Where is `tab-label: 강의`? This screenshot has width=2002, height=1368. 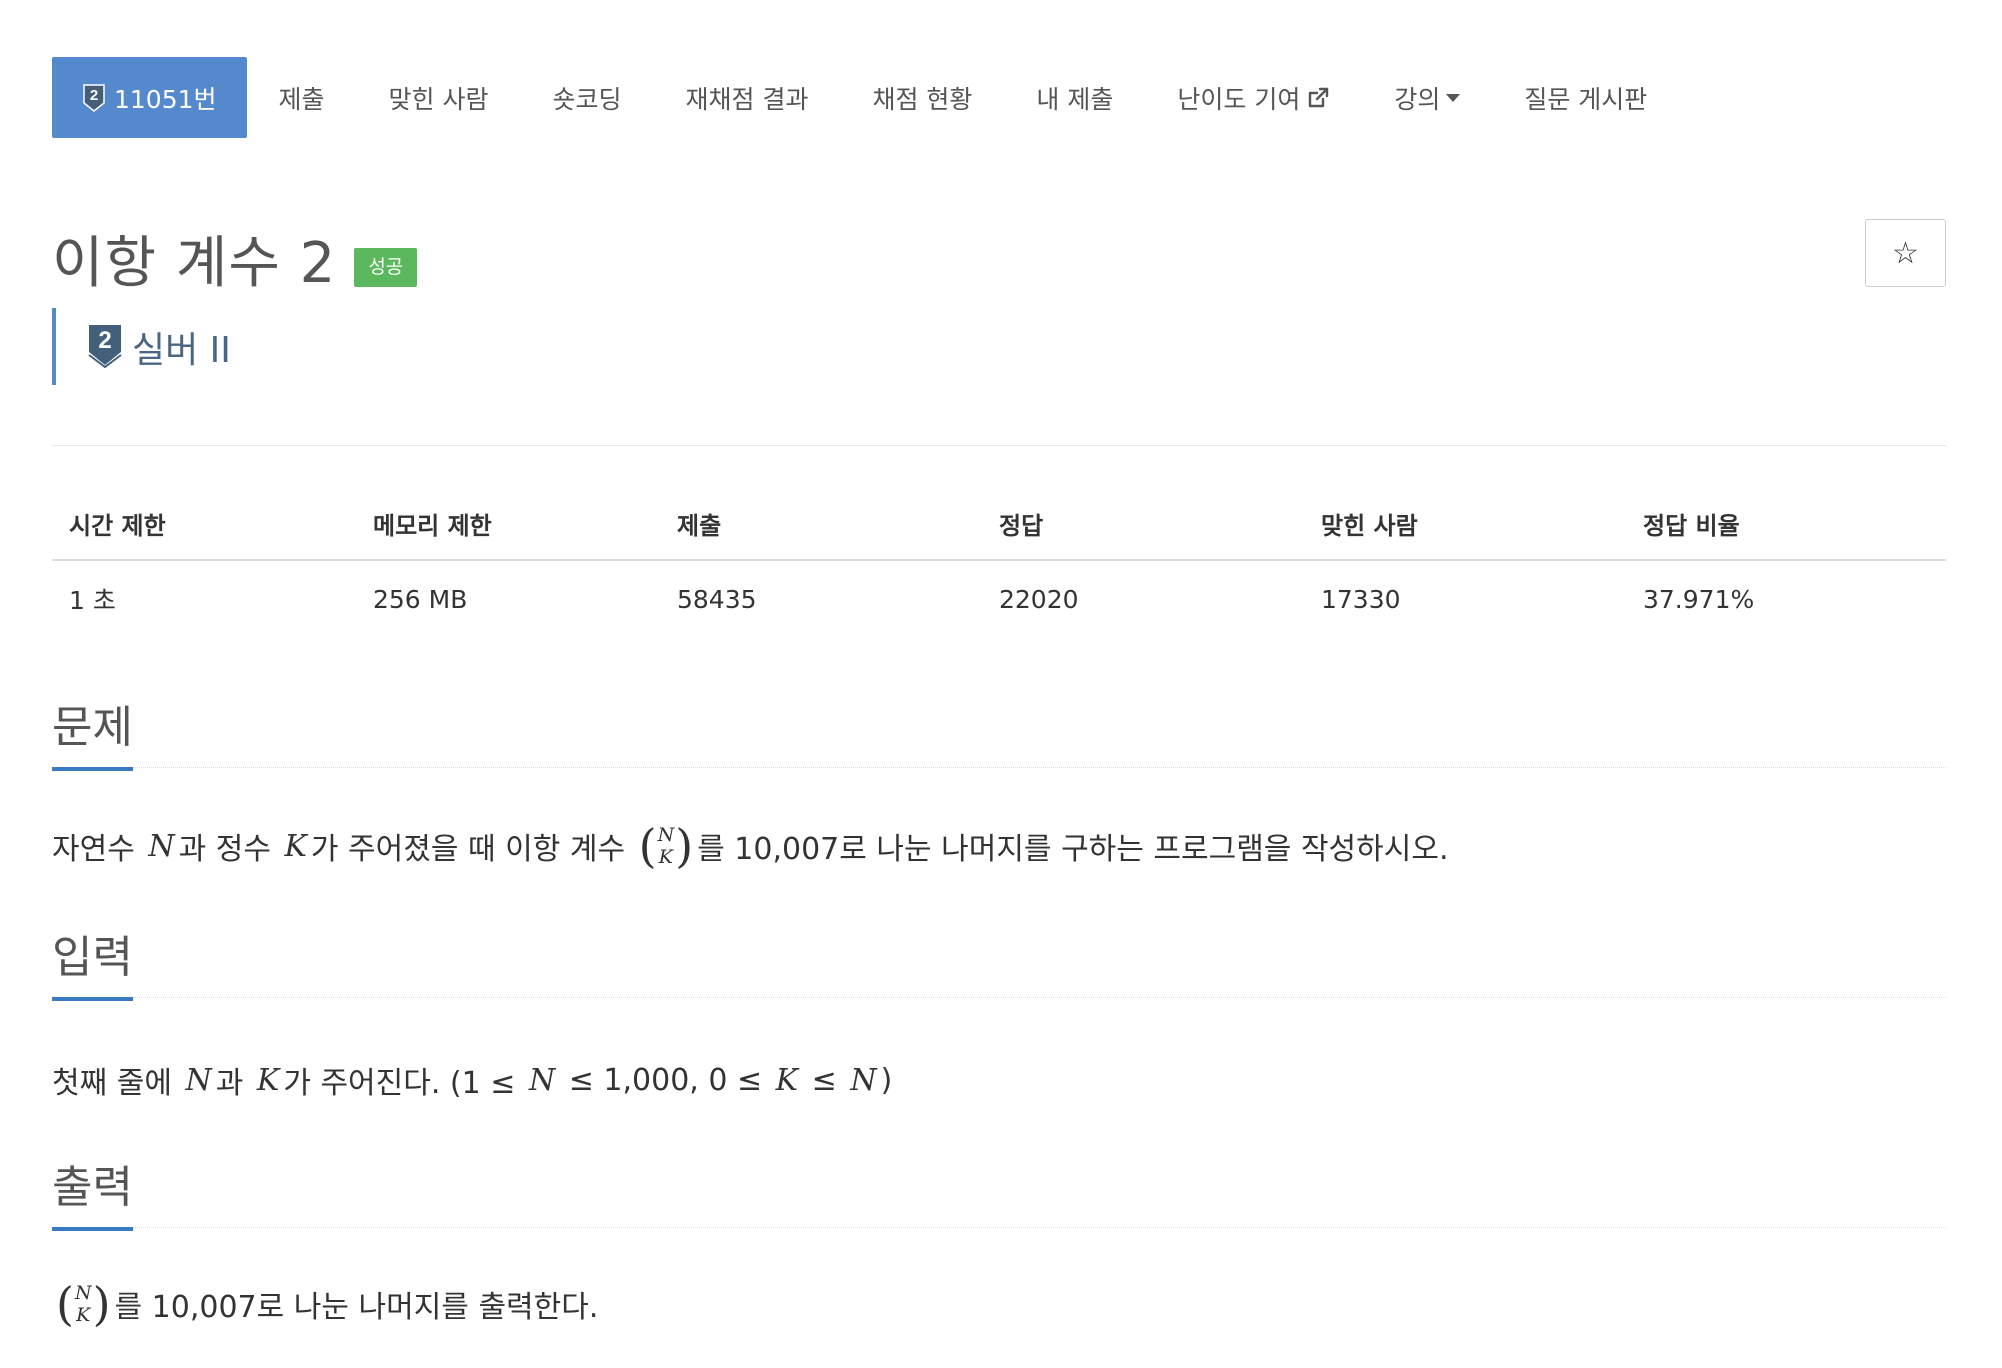
tab-label: 강의 is located at coordinates (1417, 99).